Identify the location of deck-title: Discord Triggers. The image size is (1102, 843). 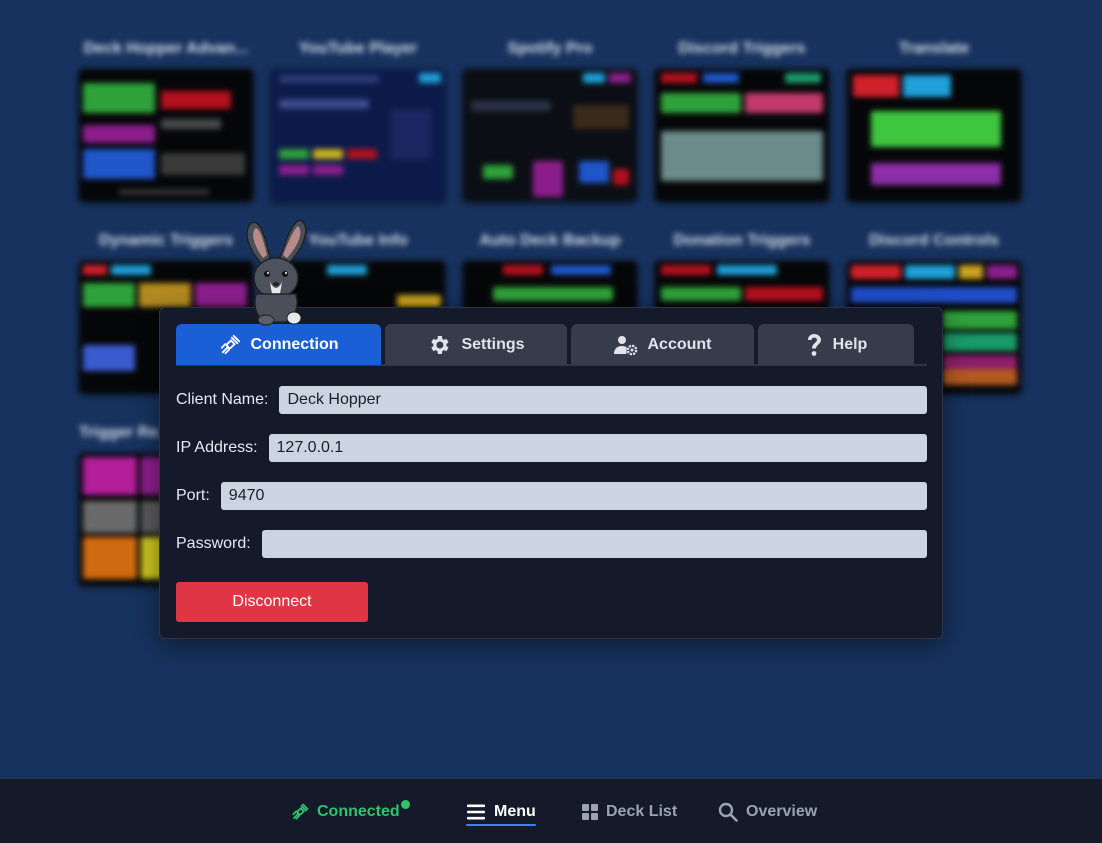
(742, 48).